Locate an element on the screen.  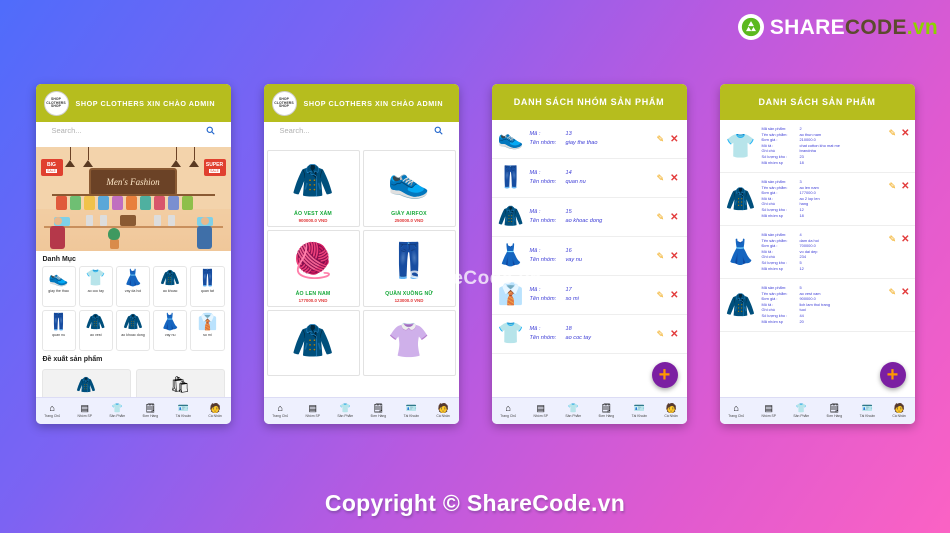
group-ma-label: Mã : is located at coordinates (535, 134).